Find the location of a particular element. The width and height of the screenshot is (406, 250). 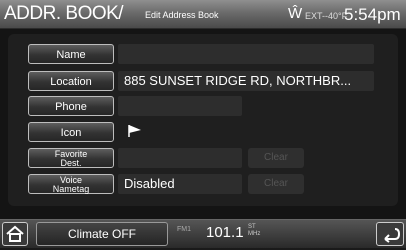

radio-st-label: ST is located at coordinates (252, 227).